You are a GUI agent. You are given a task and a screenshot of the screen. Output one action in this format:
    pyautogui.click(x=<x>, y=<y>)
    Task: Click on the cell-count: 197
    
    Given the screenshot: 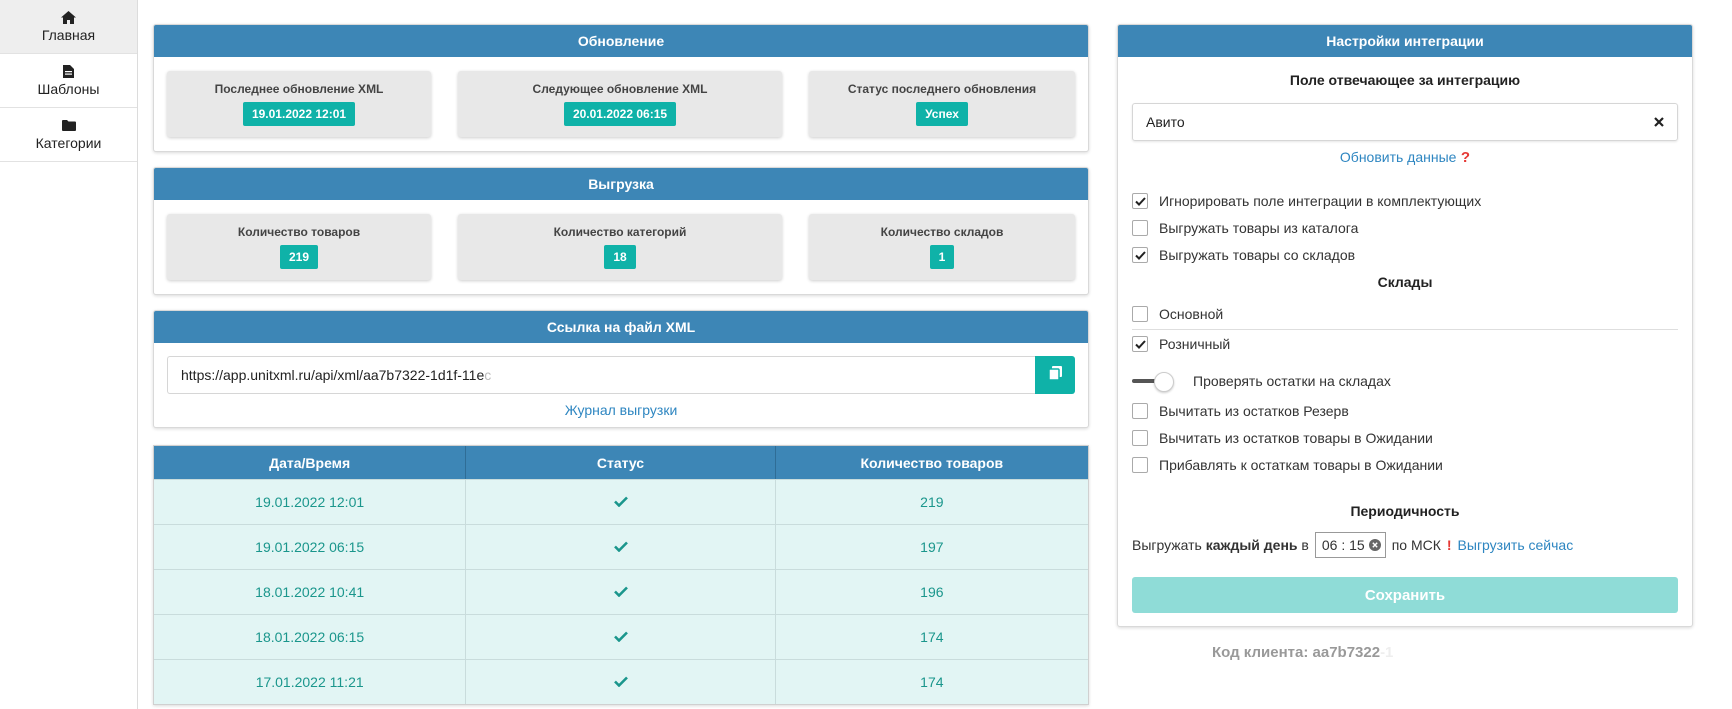 What is the action you would take?
    pyautogui.click(x=932, y=547)
    